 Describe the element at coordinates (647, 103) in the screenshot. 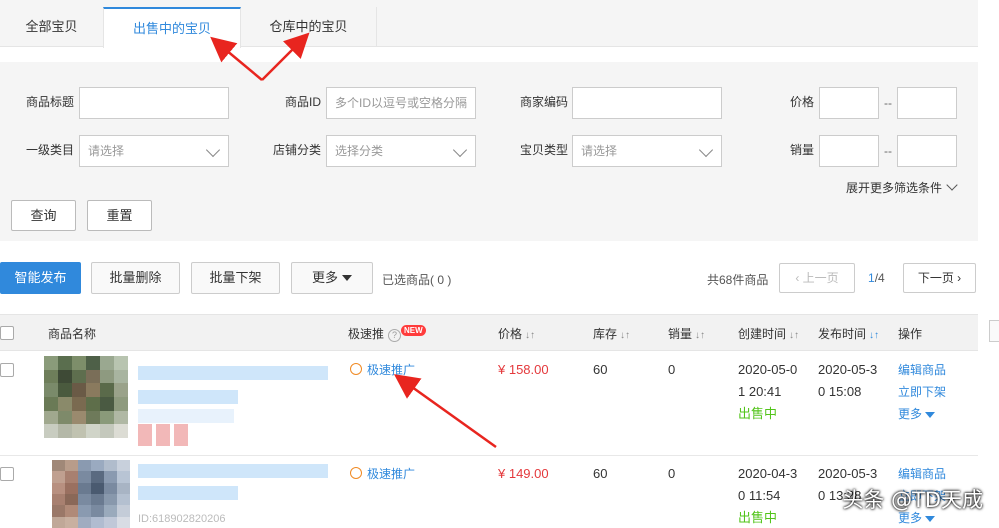

I see `merchant-code-input` at that location.